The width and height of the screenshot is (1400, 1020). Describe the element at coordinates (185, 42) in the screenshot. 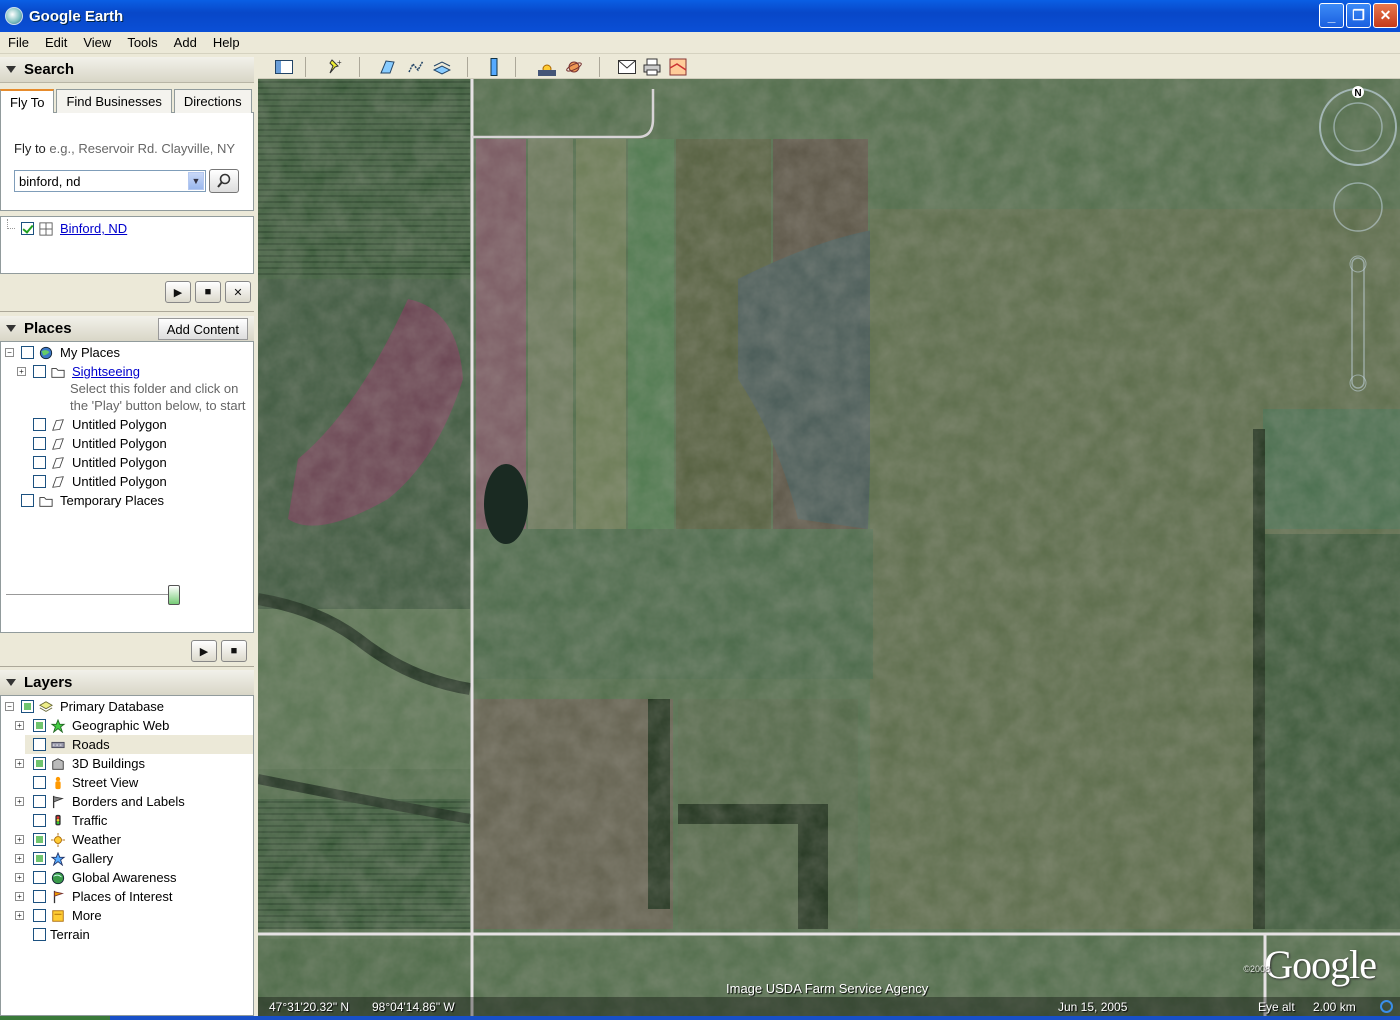

I see `menu-add: Add` at that location.